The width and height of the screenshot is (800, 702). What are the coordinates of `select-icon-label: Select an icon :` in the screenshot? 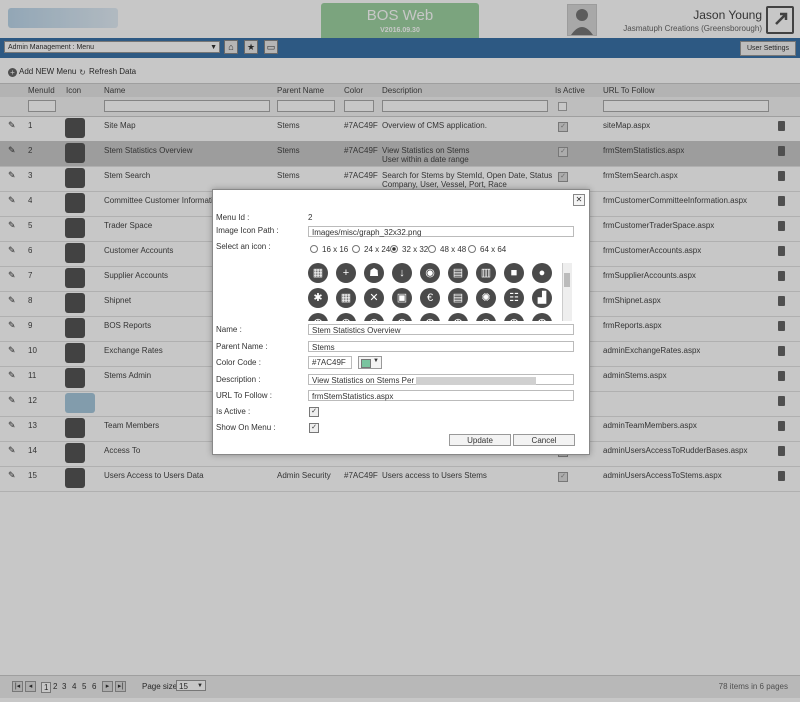 It's located at (243, 246).